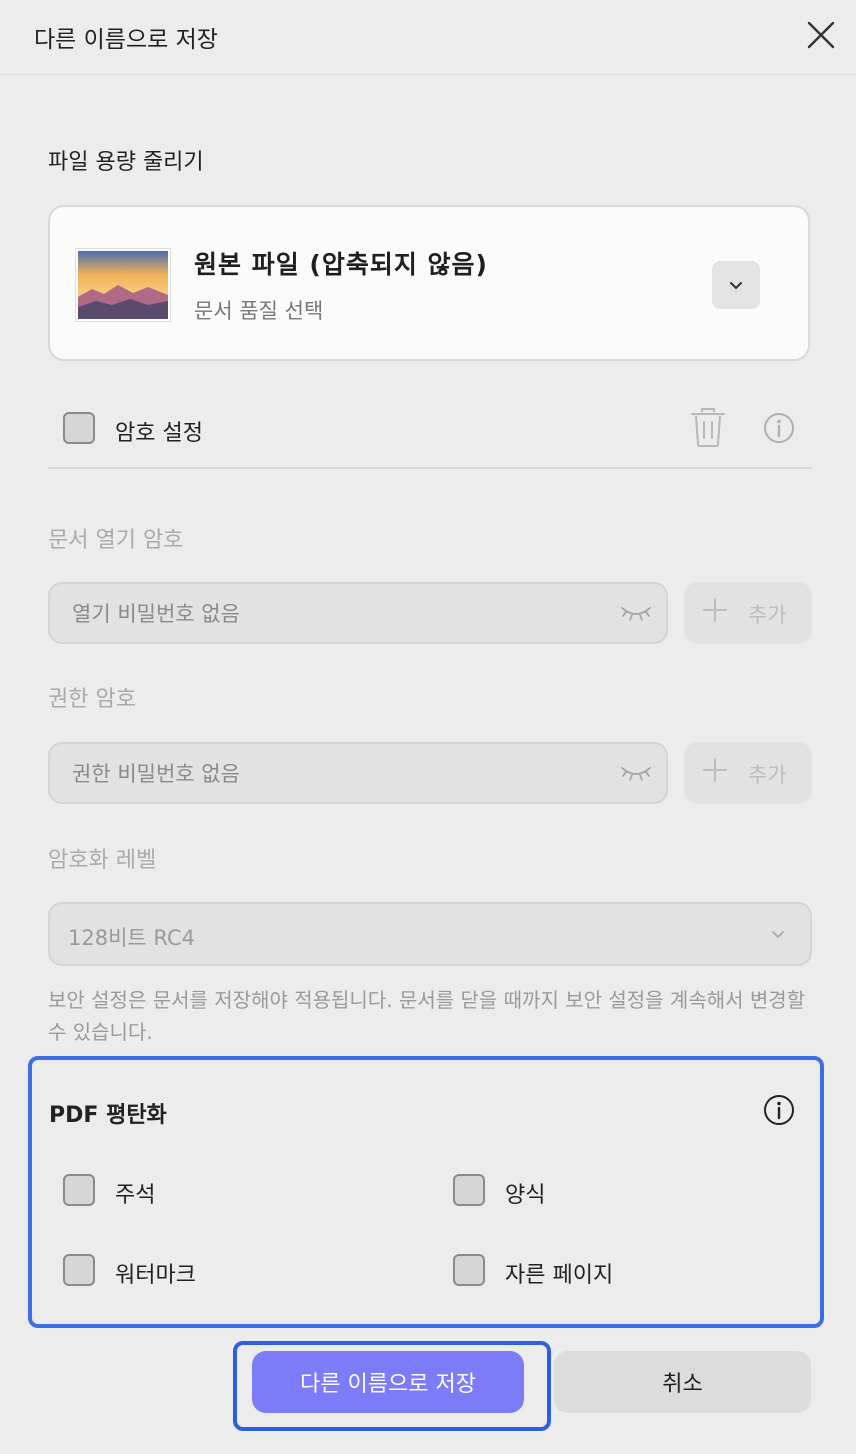 Image resolution: width=856 pixels, height=1454 pixels. What do you see at coordinates (259, 311) in the screenshot?
I see `quality-option-subtitle: 문서 품질 선택` at bounding box center [259, 311].